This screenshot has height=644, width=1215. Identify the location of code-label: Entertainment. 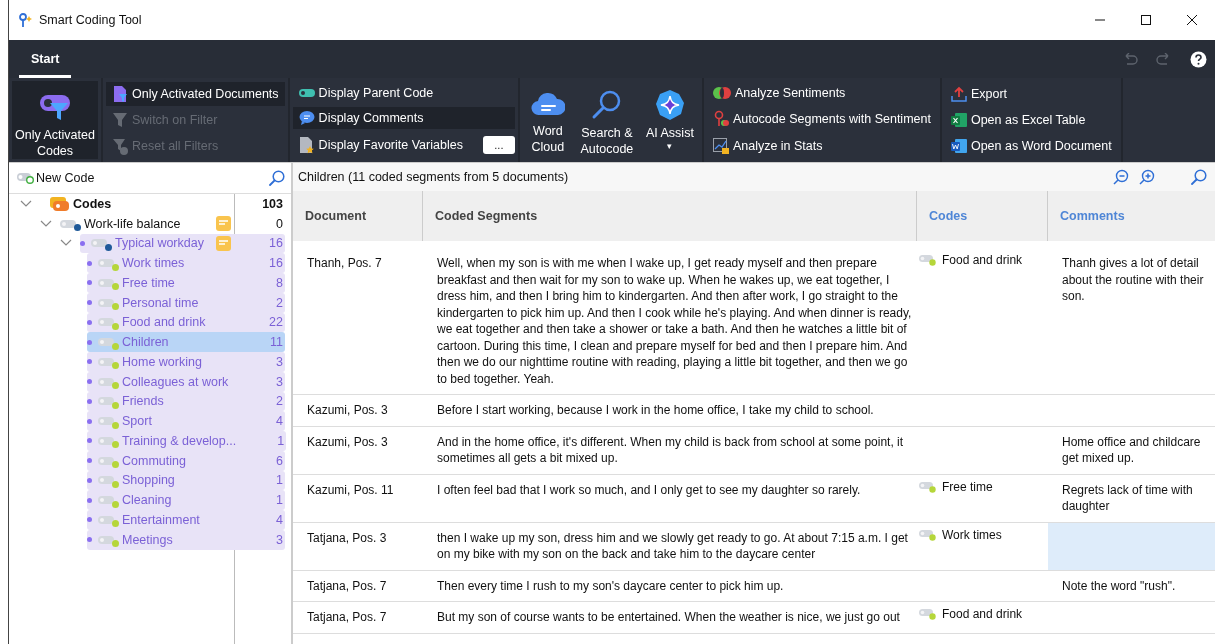
(178, 519).